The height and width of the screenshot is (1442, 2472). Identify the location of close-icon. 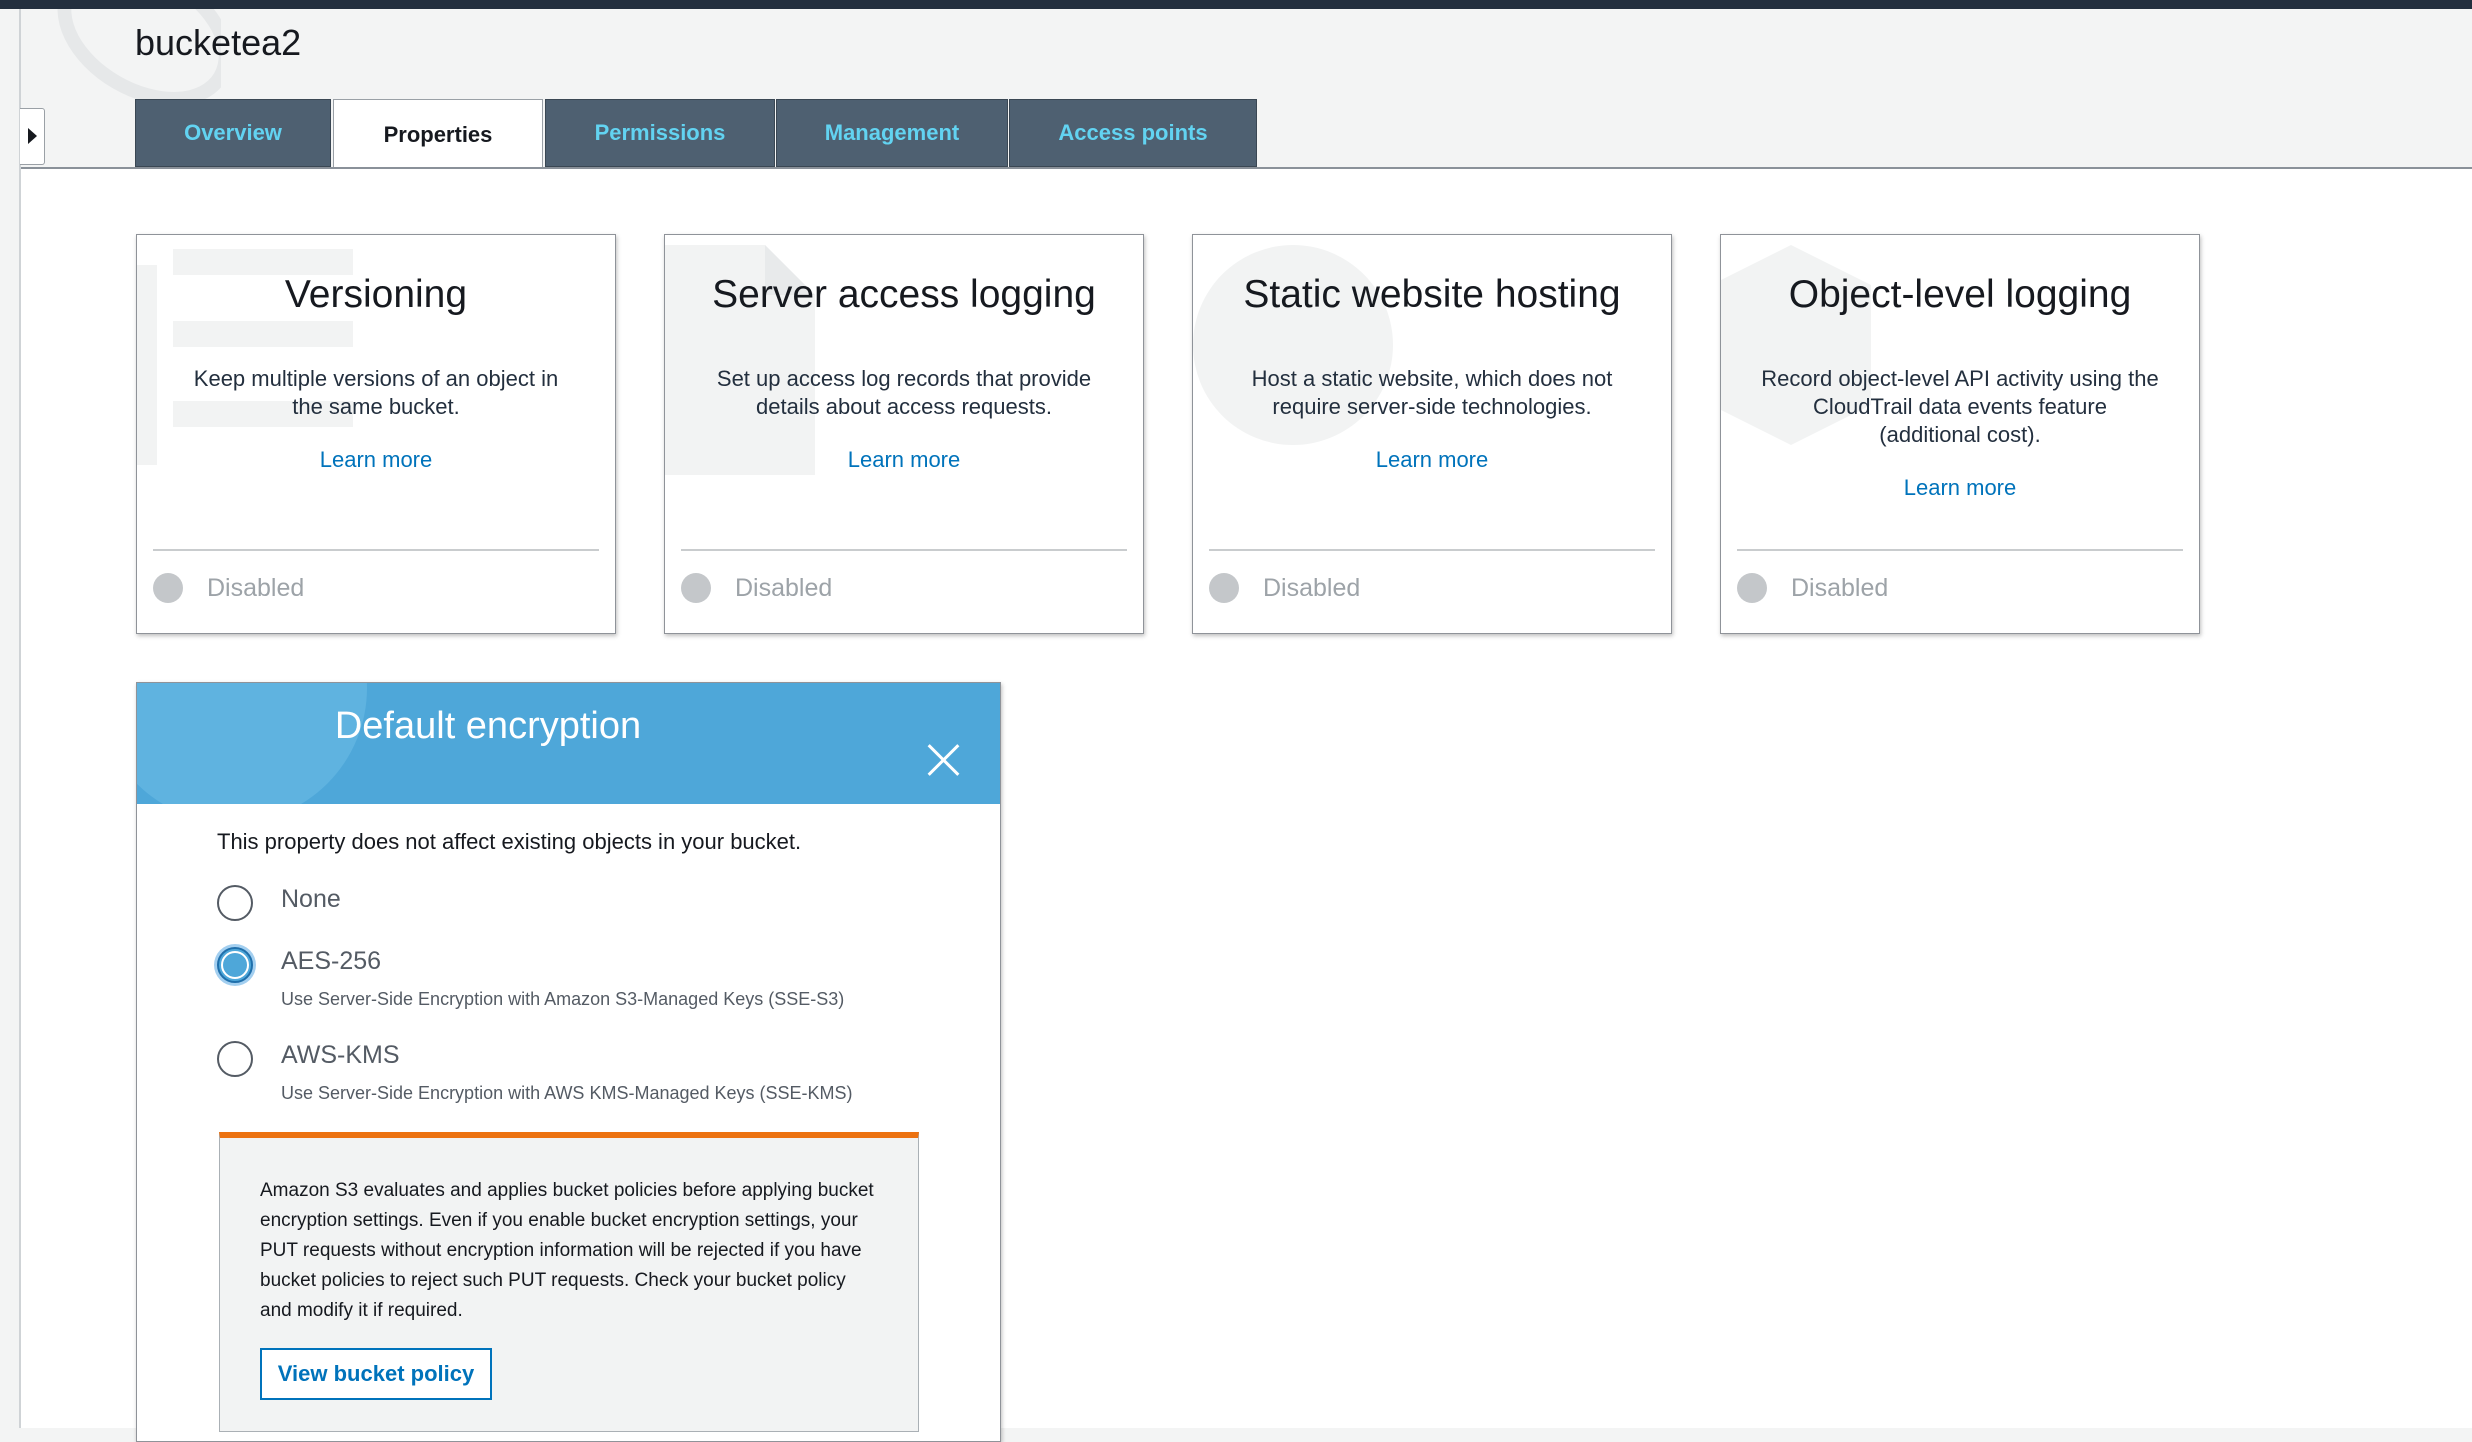
(943, 759).